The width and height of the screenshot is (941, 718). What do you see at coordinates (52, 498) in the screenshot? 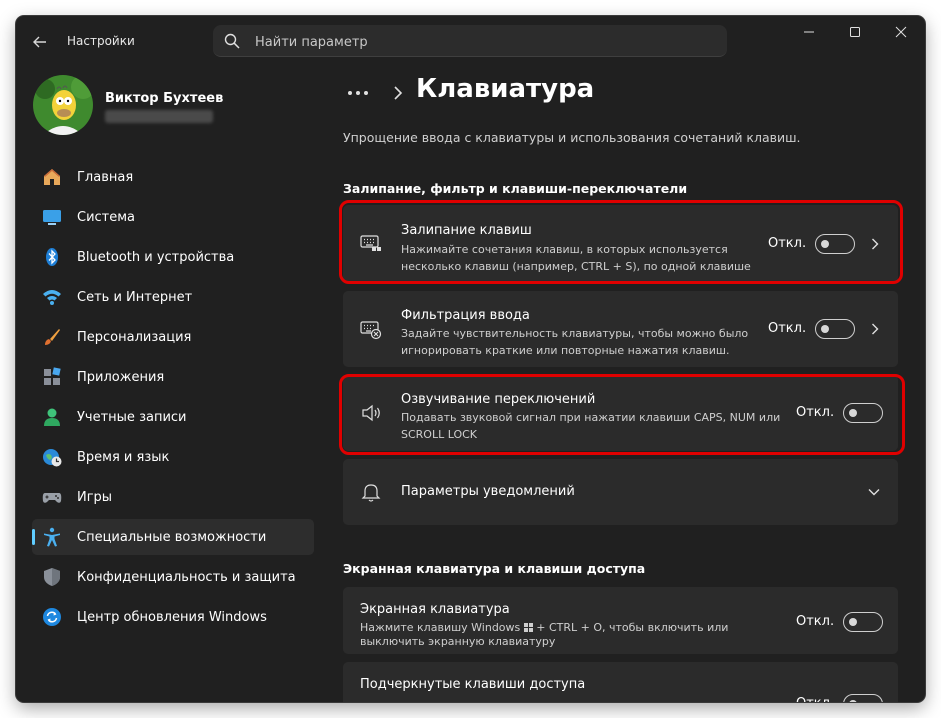
I see `gamepad-icon` at bounding box center [52, 498].